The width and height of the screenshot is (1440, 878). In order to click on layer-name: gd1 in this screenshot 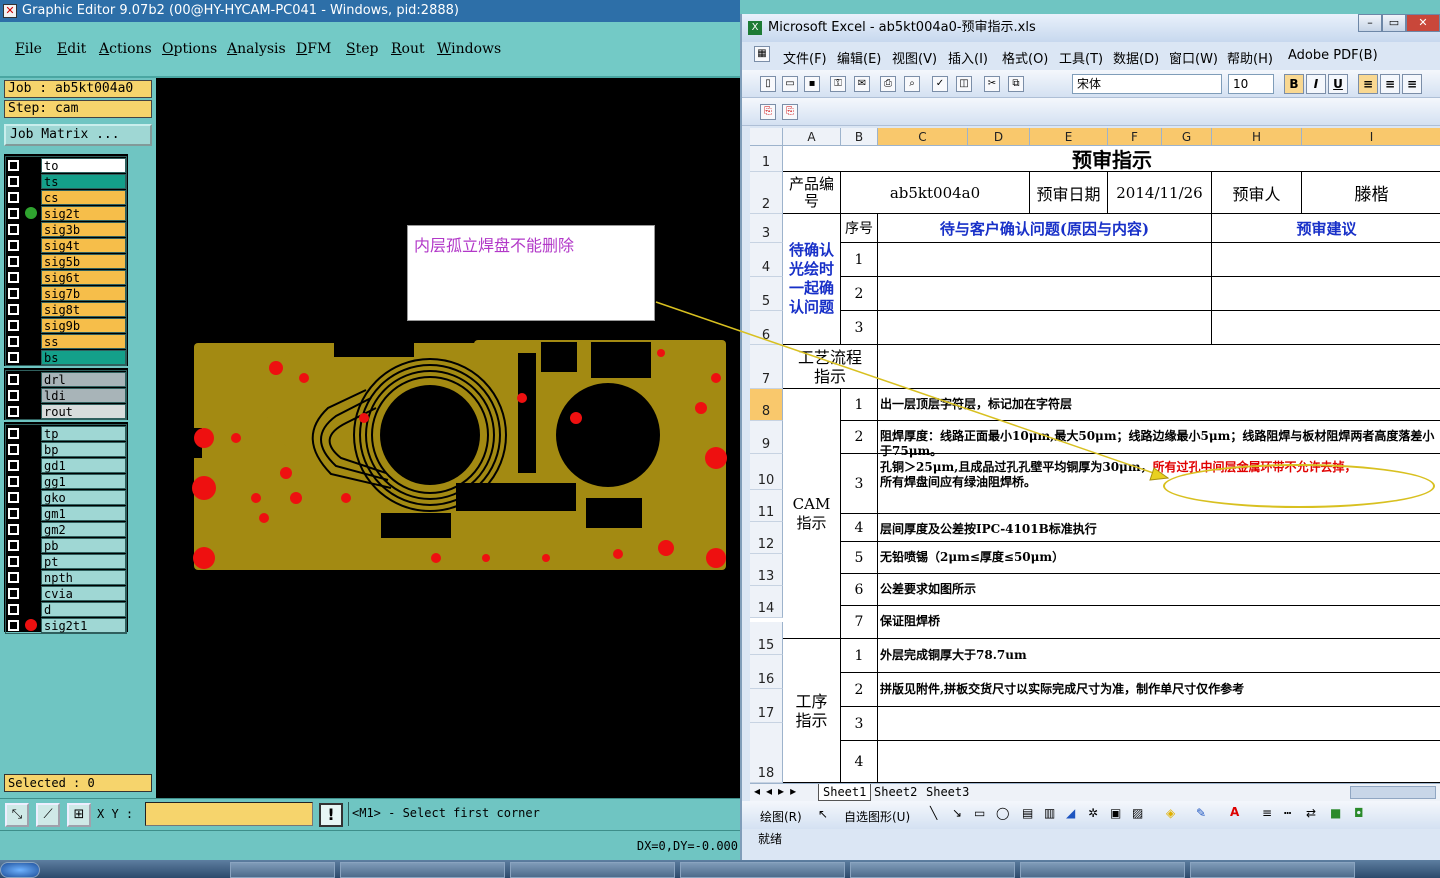, I will do `click(83, 465)`.